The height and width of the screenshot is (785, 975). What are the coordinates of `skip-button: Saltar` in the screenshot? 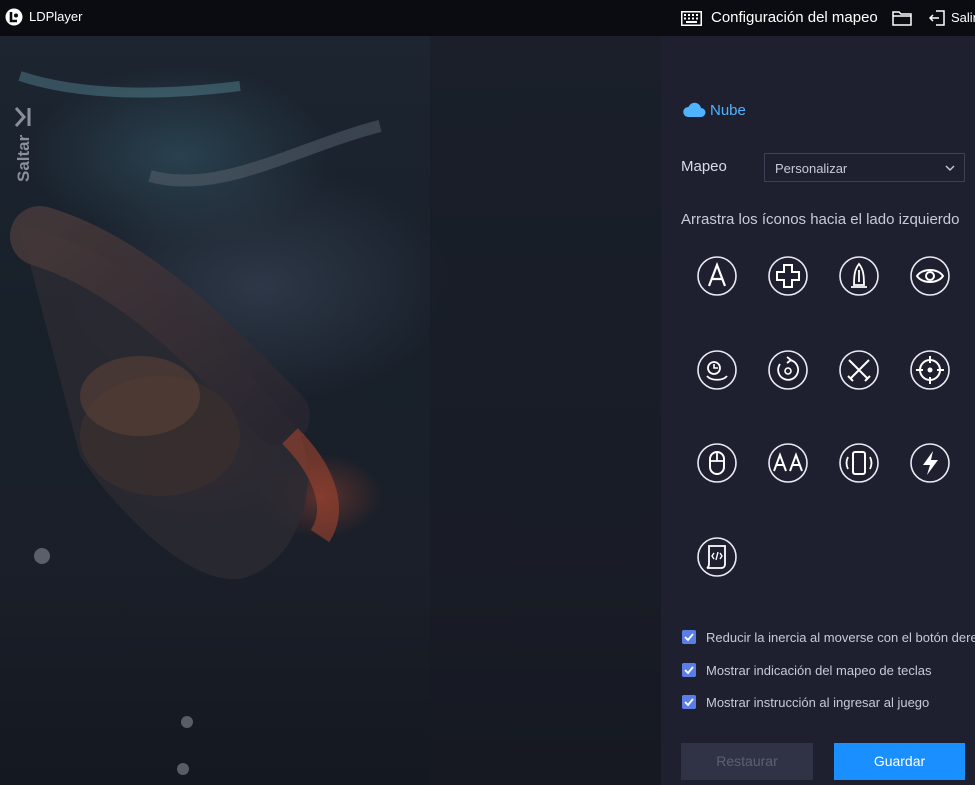 It's located at (24, 152).